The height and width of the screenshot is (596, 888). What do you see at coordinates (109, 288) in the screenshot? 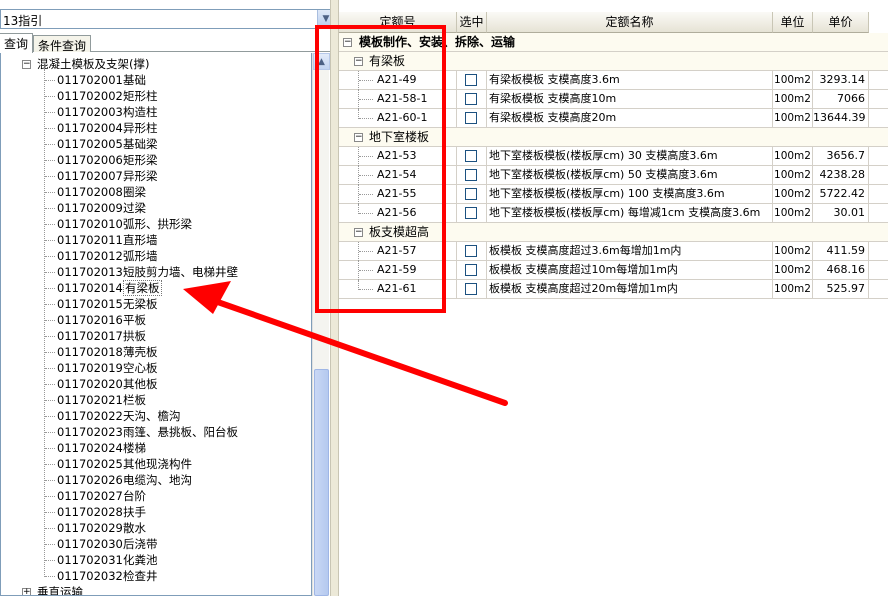
I see `tree-node-item: 011702014 有梁板` at bounding box center [109, 288].